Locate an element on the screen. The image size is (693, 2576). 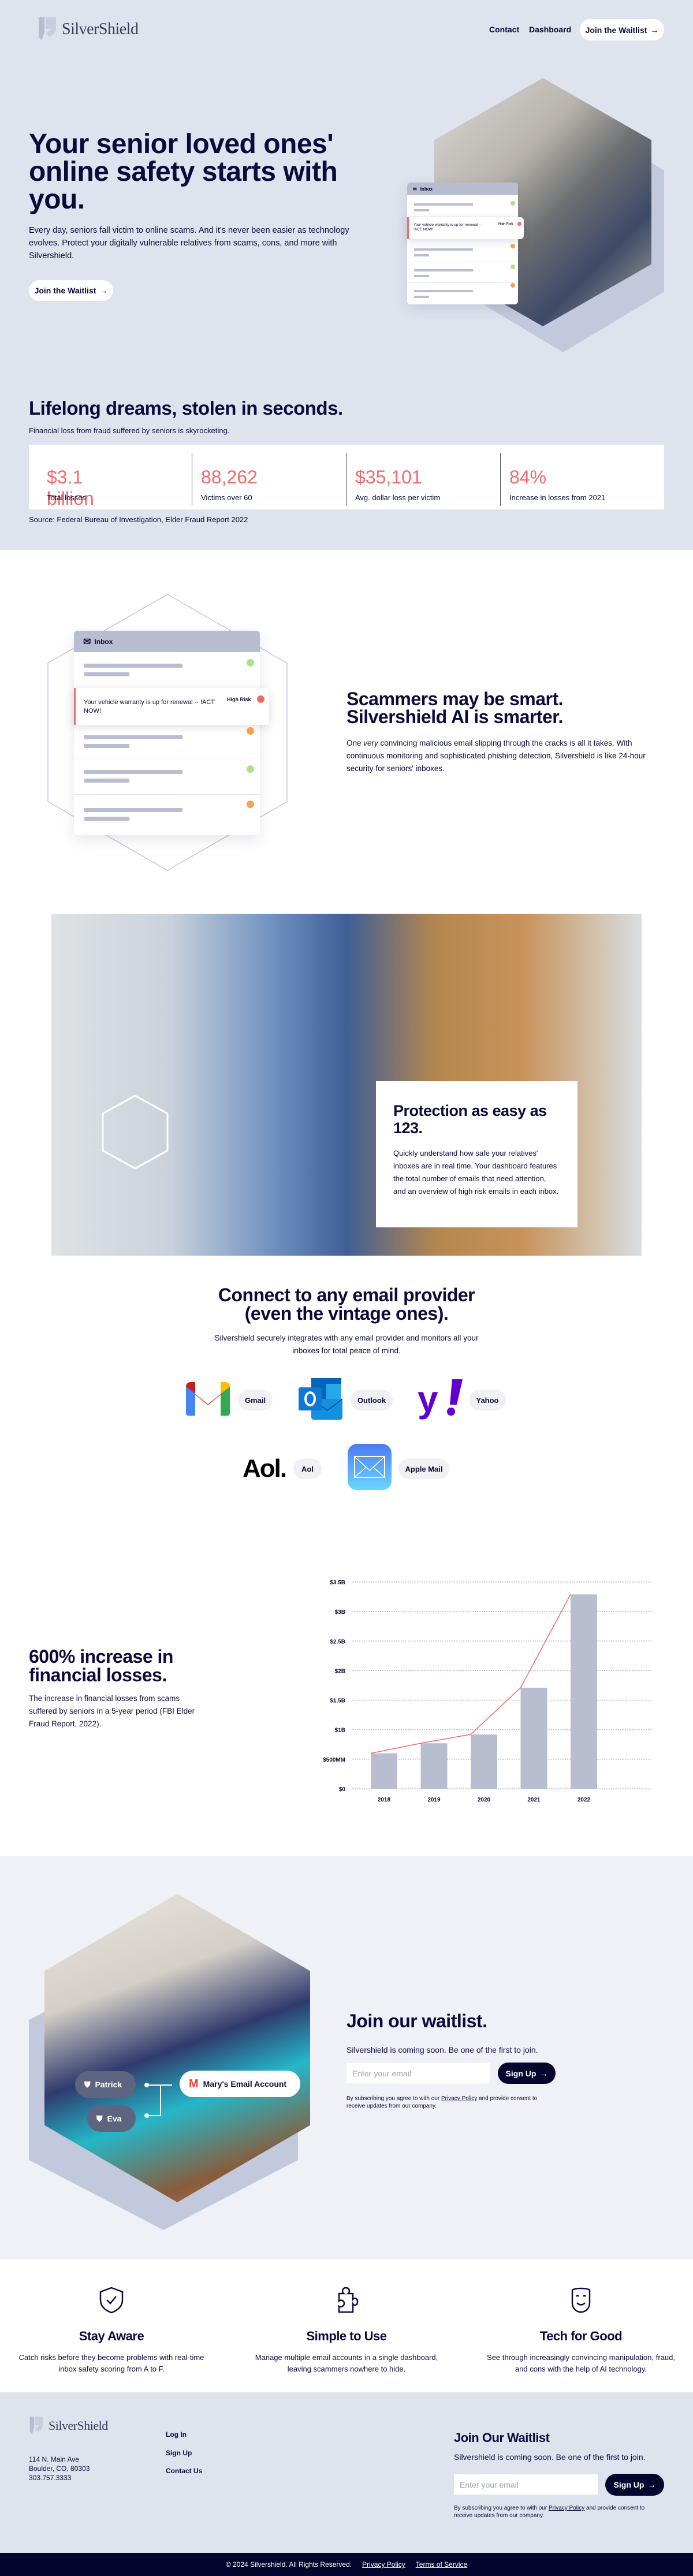
footer-sign-up-button: Sign Up → is located at coordinates (634, 2485).